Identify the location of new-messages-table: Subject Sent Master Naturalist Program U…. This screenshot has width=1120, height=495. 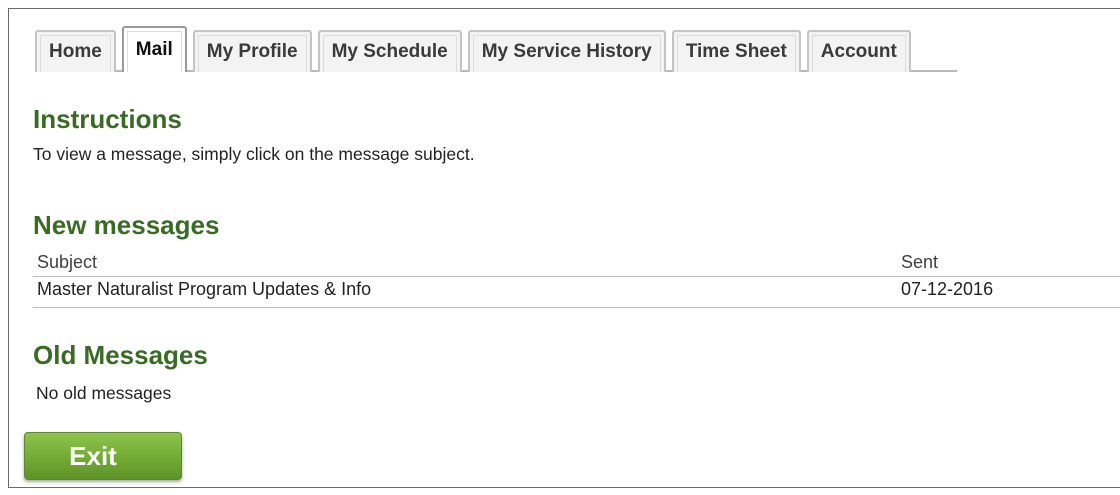
(576, 279).